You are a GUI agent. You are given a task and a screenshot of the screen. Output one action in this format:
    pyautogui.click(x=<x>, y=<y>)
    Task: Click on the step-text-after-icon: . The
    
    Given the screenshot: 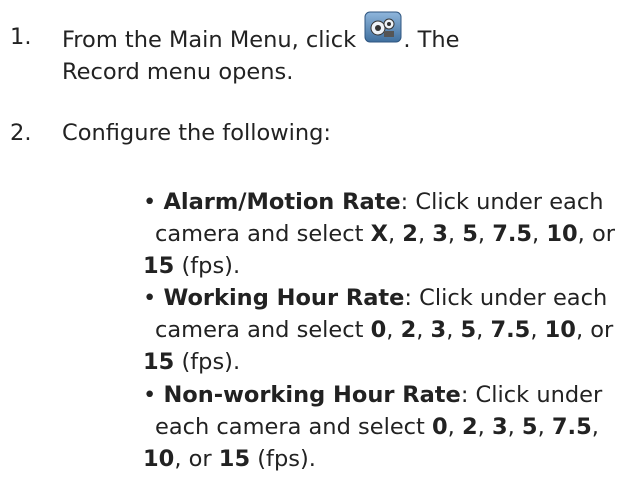 What is the action you would take?
    pyautogui.click(x=431, y=40)
    